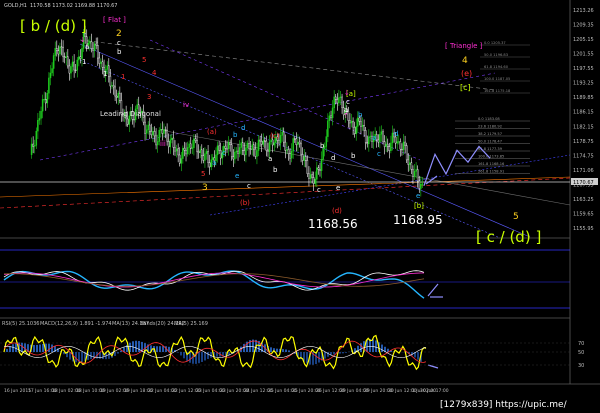 The height and width of the screenshot is (413, 600). Describe the element at coordinates (20, 324) in the screenshot. I see `rsi-label: RSI(5) 25.1036` at that location.